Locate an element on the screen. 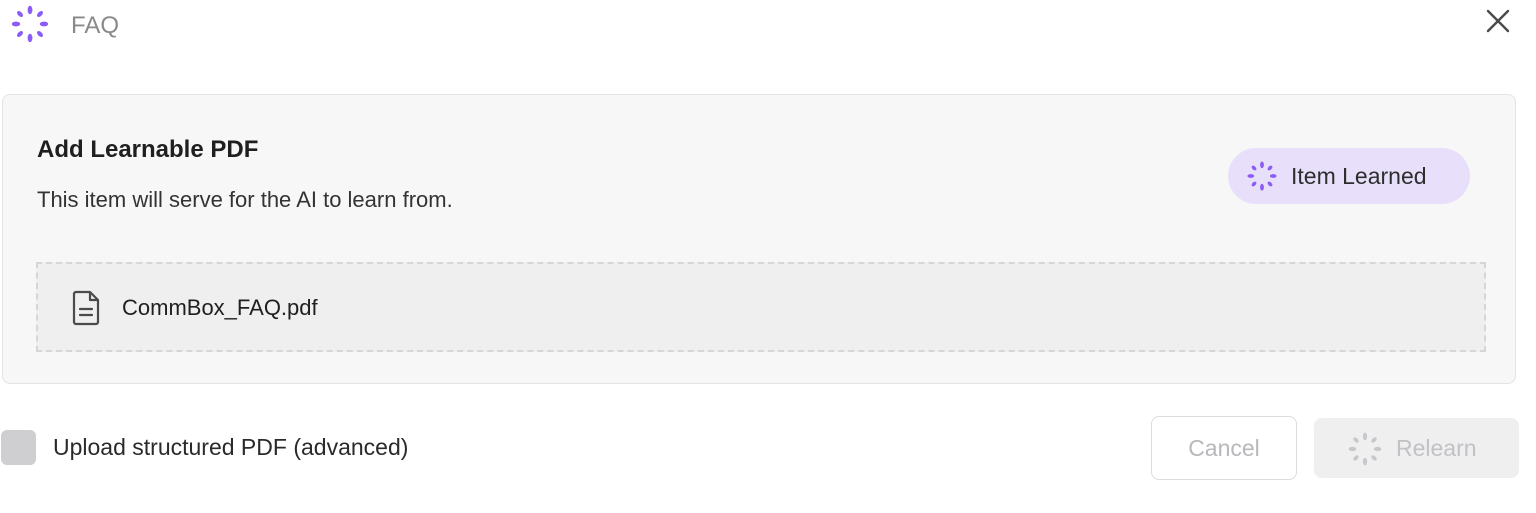 This screenshot has height=513, width=1536. cancel-button-label: Cancel is located at coordinates (1224, 448).